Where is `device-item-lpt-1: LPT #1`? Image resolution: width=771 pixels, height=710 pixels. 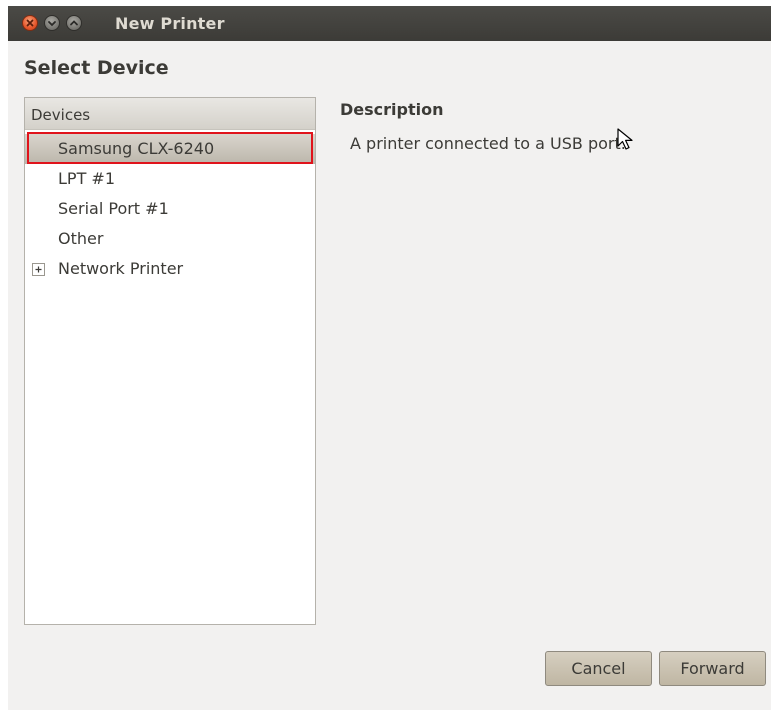 device-item-lpt-1: LPT #1 is located at coordinates (170, 179).